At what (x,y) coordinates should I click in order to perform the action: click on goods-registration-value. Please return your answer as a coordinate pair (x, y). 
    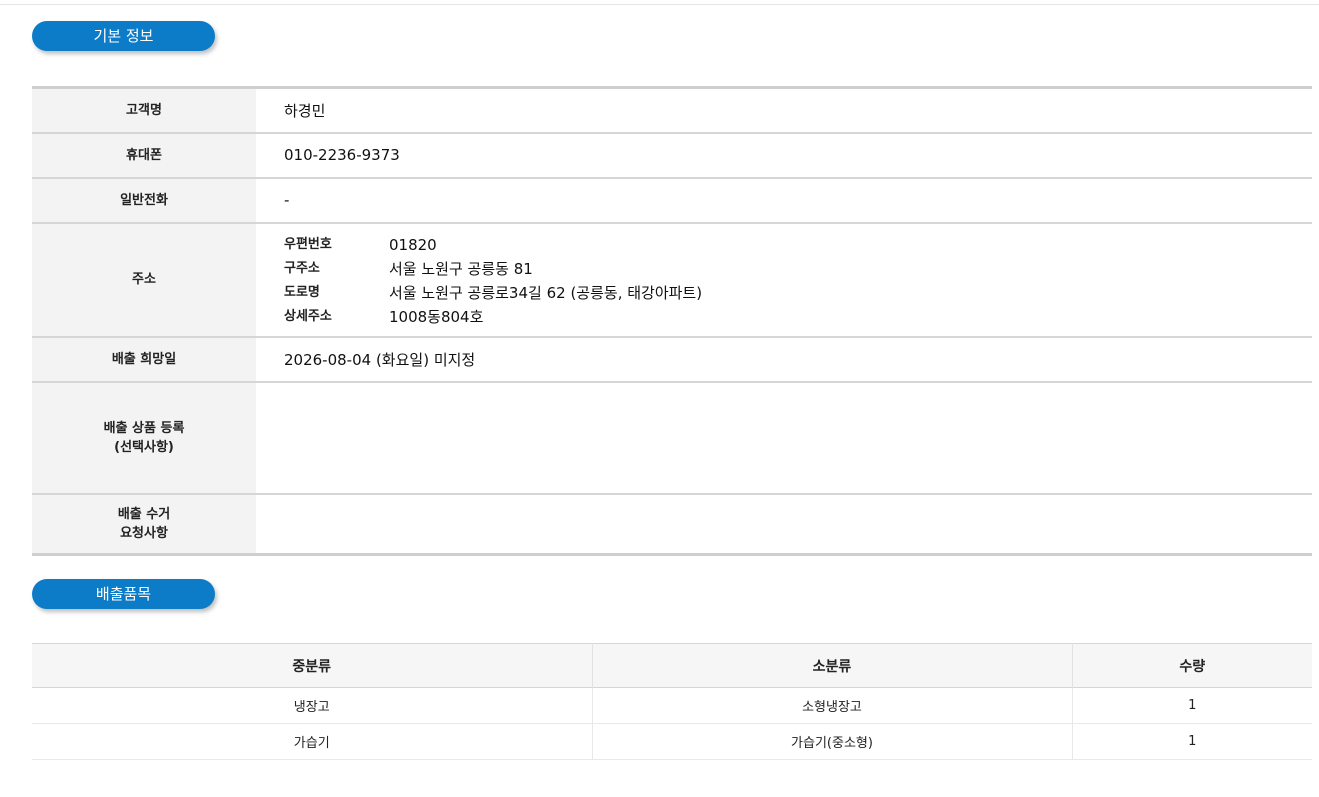
    Looking at the image, I should click on (784, 438).